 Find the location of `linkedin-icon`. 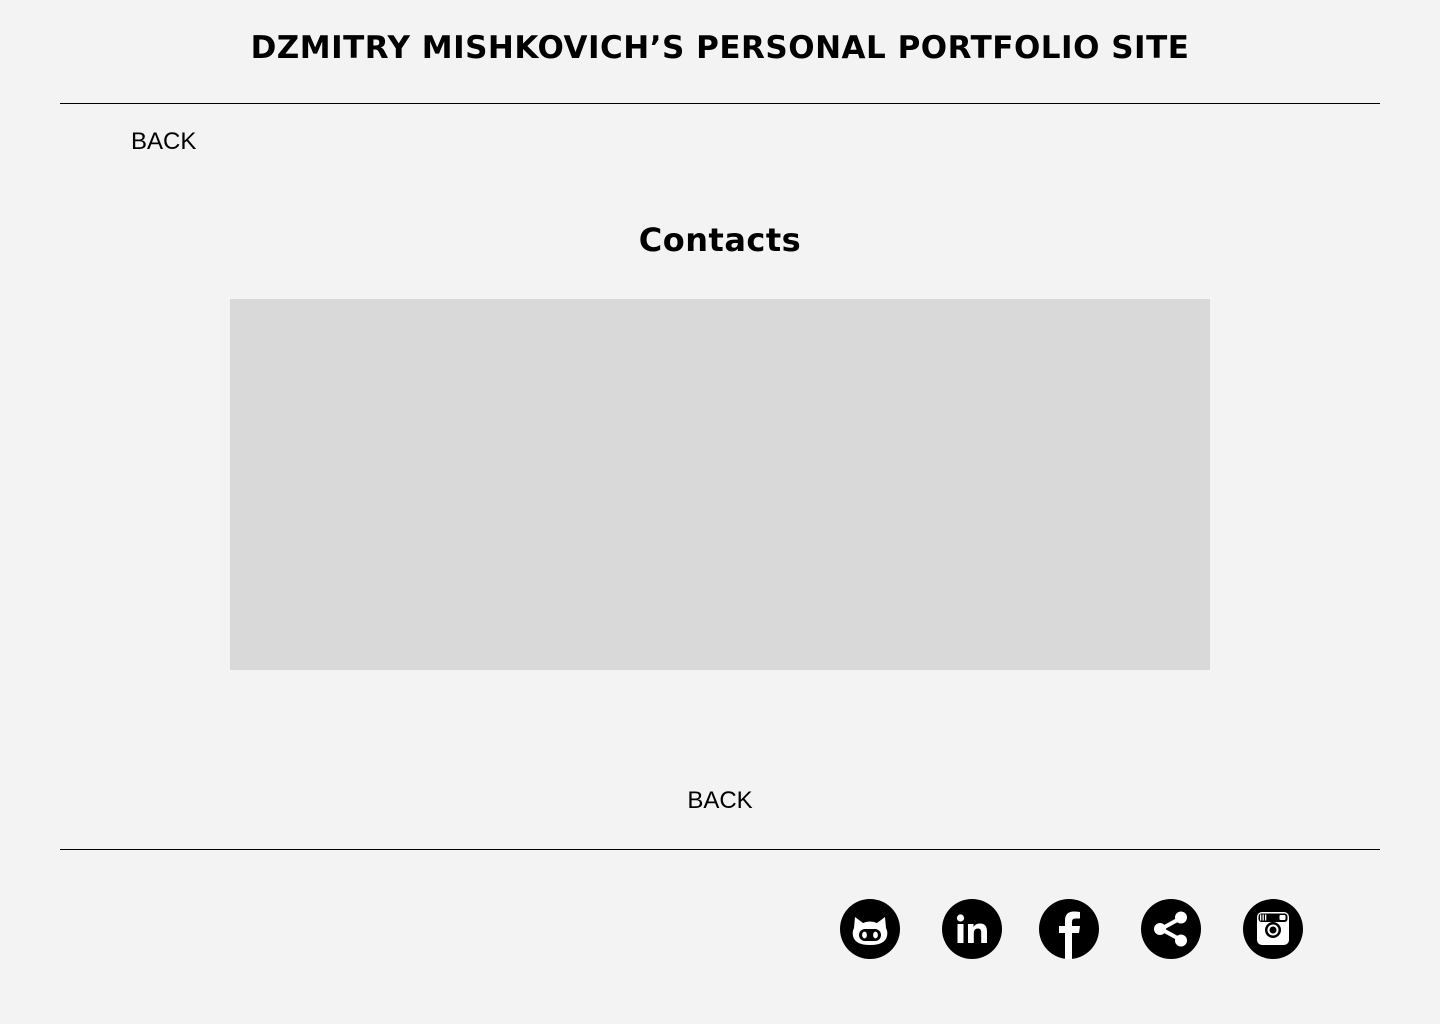

linkedin-icon is located at coordinates (971, 928).